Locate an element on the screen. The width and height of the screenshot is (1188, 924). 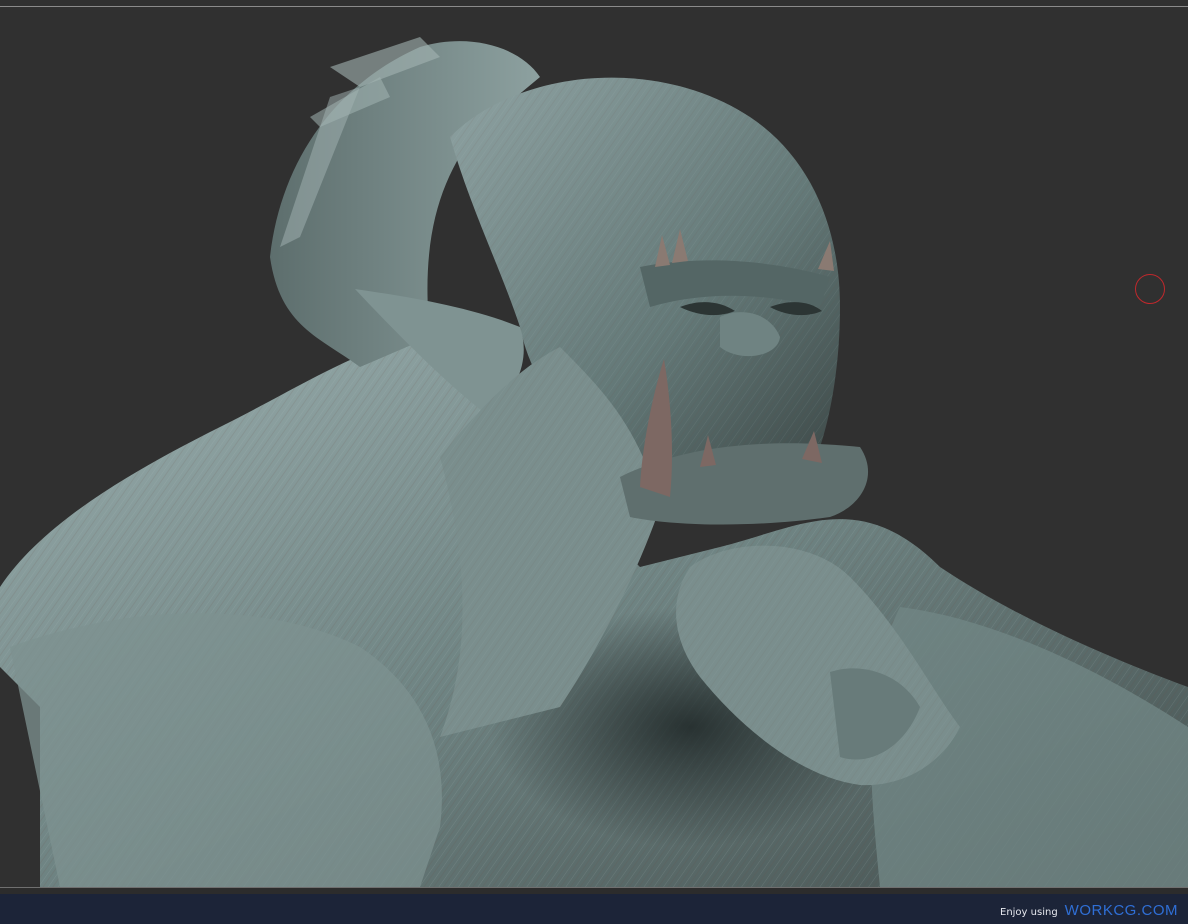
footer-brand-link: WORKCG.COM is located at coordinates (1121, 910).